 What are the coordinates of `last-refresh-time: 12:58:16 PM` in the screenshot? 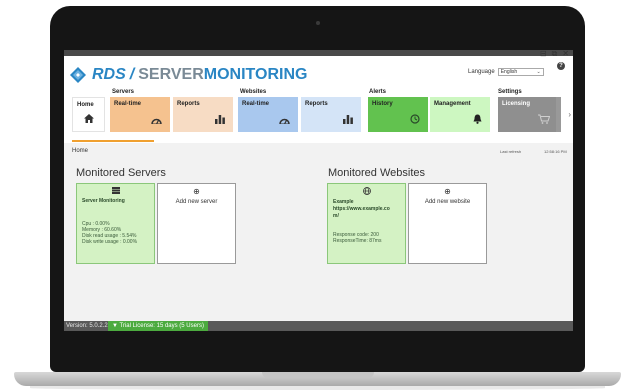 It's located at (555, 151).